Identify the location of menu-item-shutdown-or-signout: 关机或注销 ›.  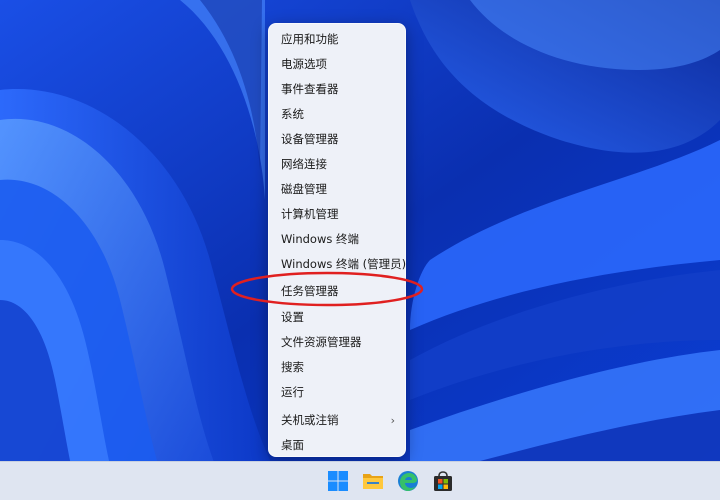
(337, 420).